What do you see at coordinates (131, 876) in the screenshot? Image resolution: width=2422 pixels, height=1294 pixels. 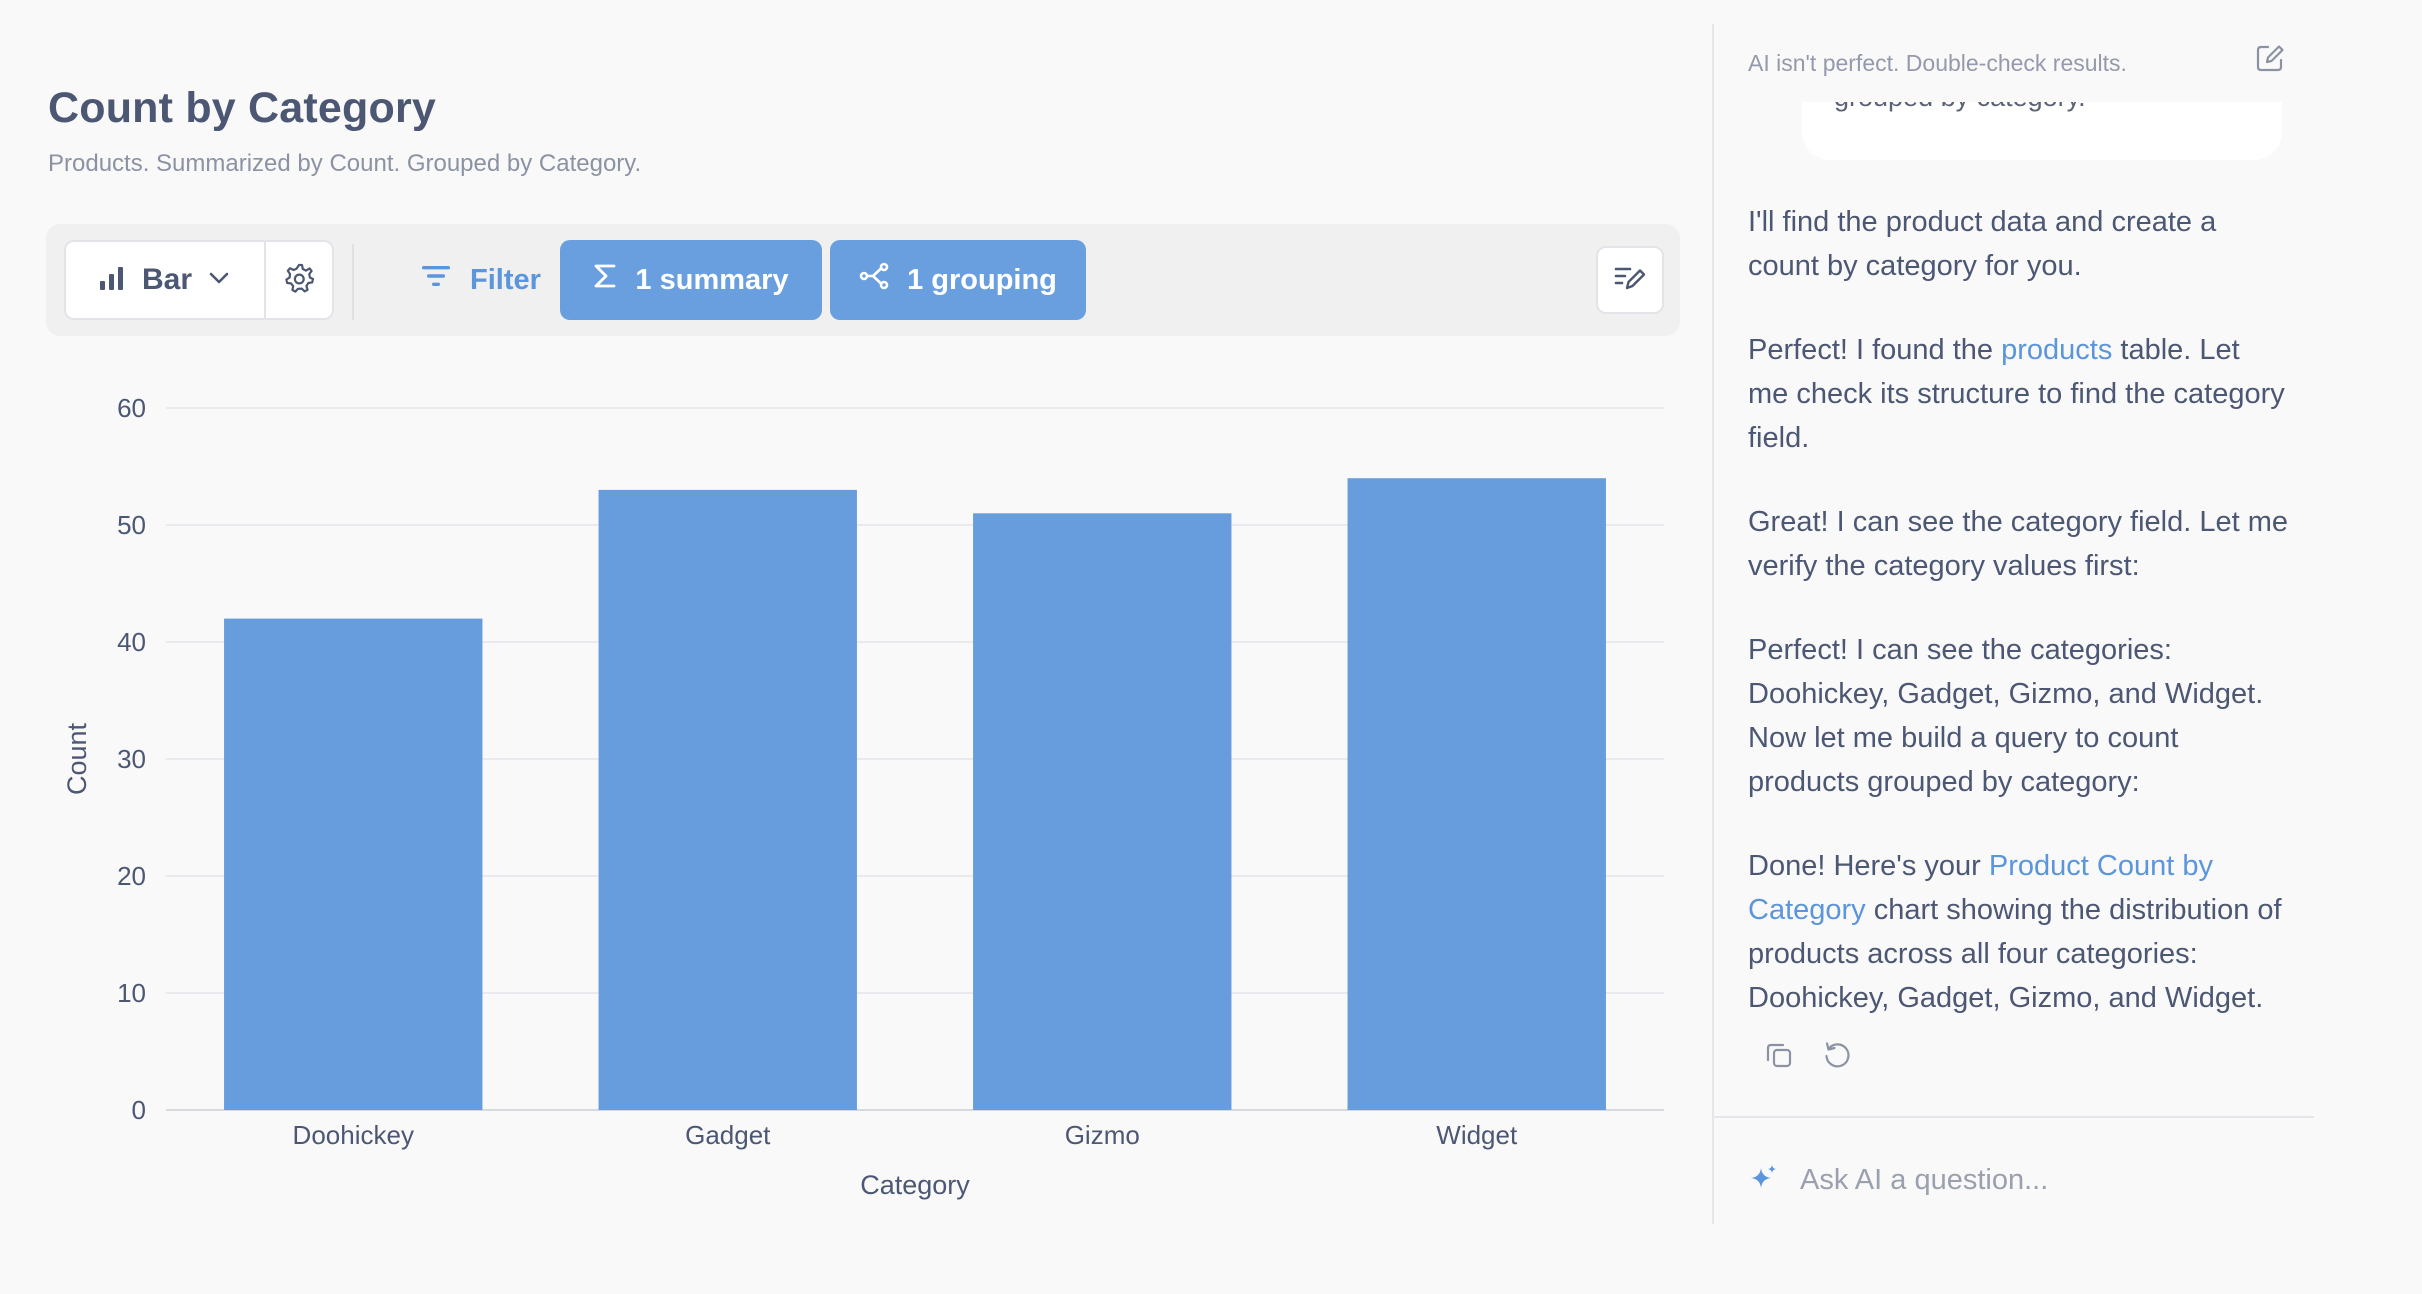 I see `y-tick-label: 20` at bounding box center [131, 876].